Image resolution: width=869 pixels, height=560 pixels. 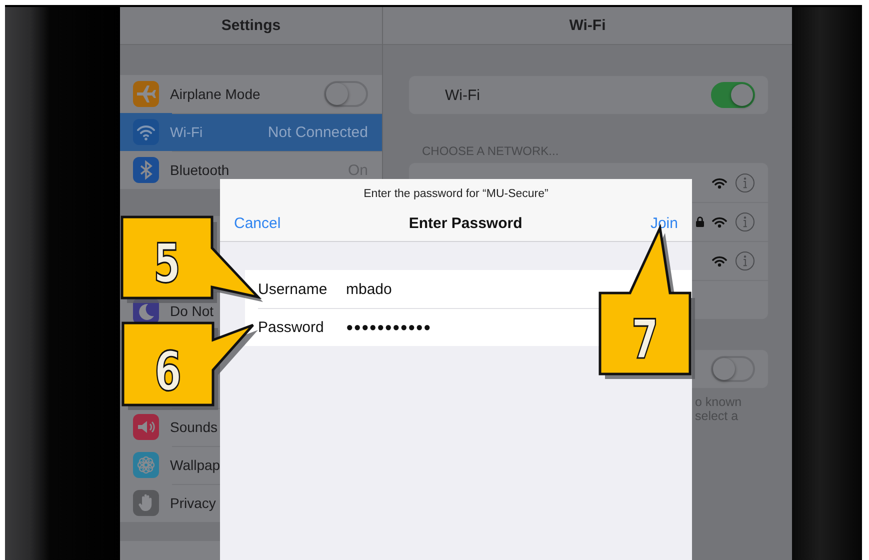 I want to click on row-label: Wallpap, so click(x=195, y=465).